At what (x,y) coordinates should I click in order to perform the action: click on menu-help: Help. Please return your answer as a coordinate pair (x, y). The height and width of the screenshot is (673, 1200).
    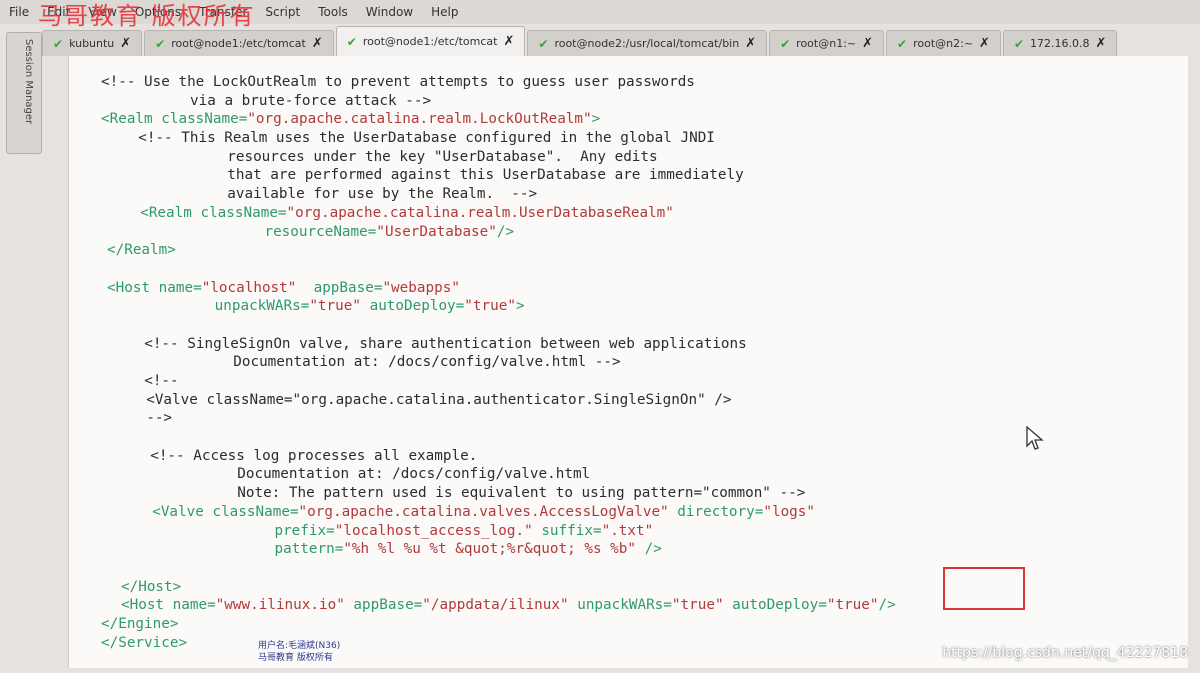
    Looking at the image, I should click on (444, 12).